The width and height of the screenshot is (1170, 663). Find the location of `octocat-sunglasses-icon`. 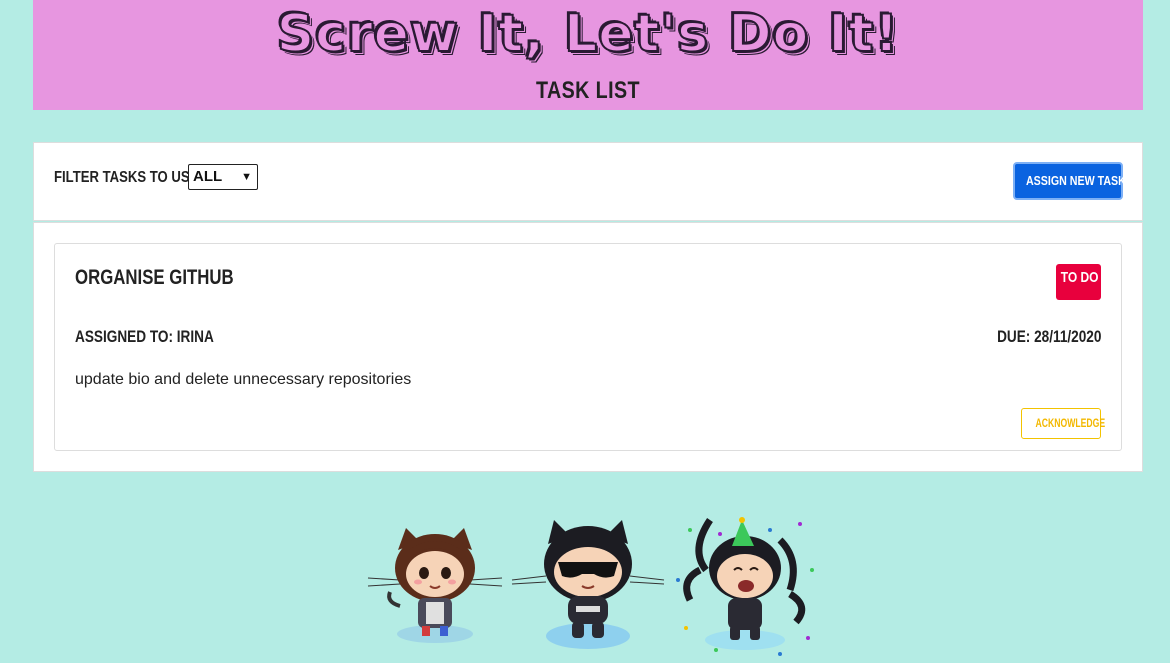

octocat-sunglasses-icon is located at coordinates (588, 584).